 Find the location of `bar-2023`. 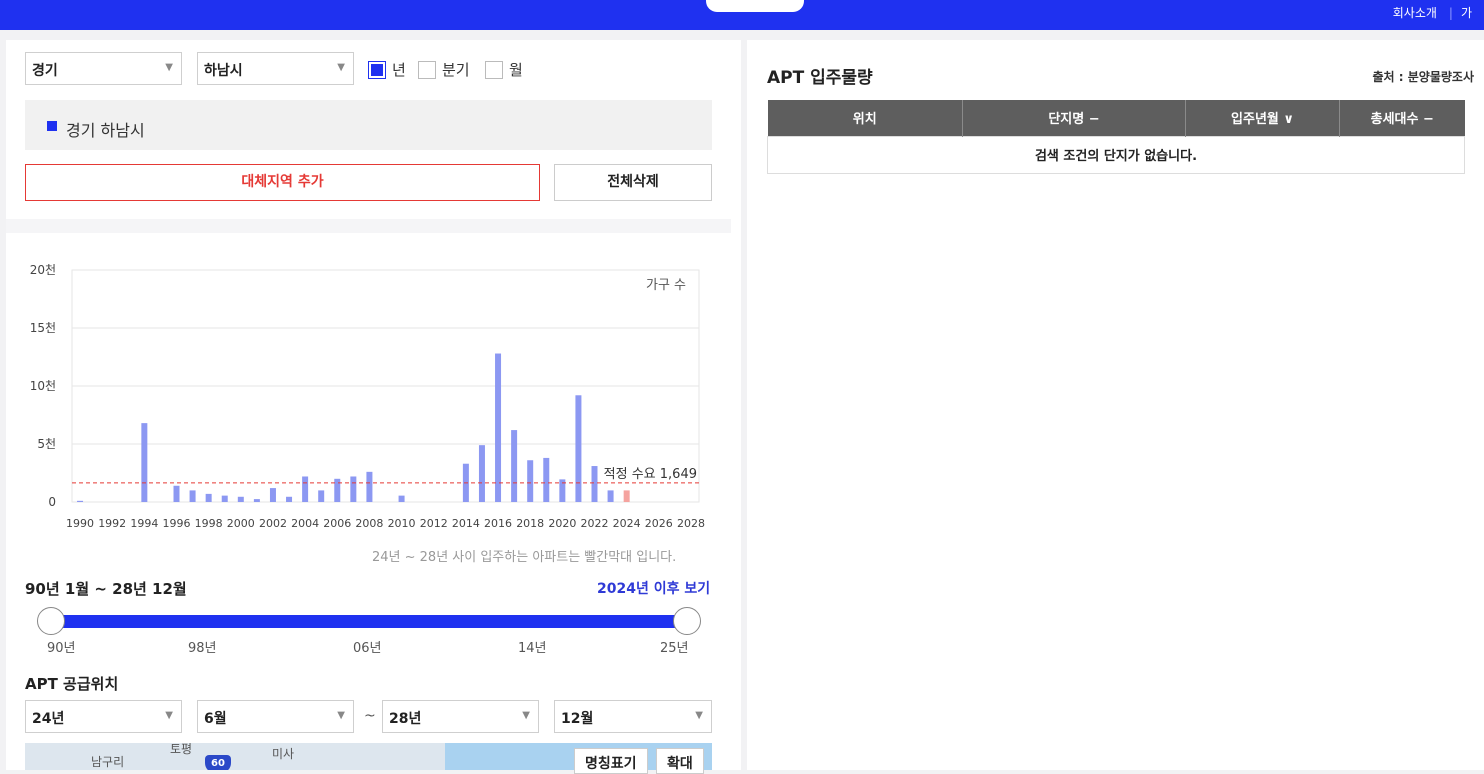

bar-2023 is located at coordinates (610, 496).